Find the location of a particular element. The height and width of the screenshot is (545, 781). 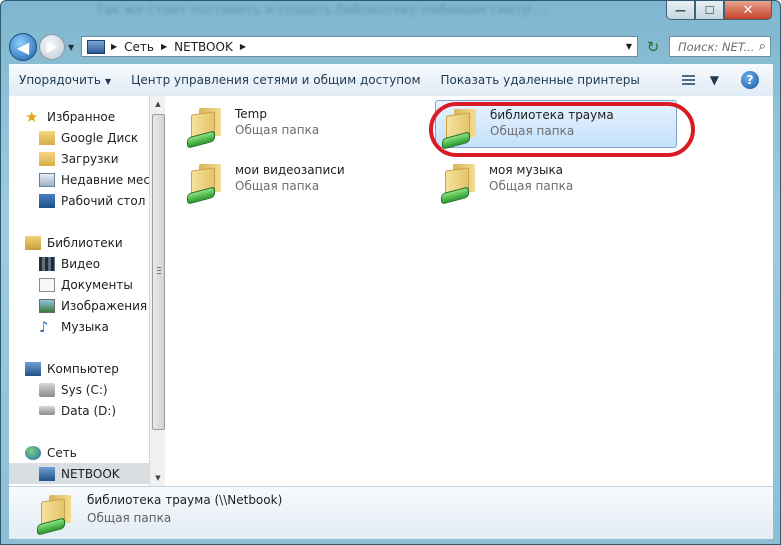

folder-name: моя музыка is located at coordinates (526, 170).